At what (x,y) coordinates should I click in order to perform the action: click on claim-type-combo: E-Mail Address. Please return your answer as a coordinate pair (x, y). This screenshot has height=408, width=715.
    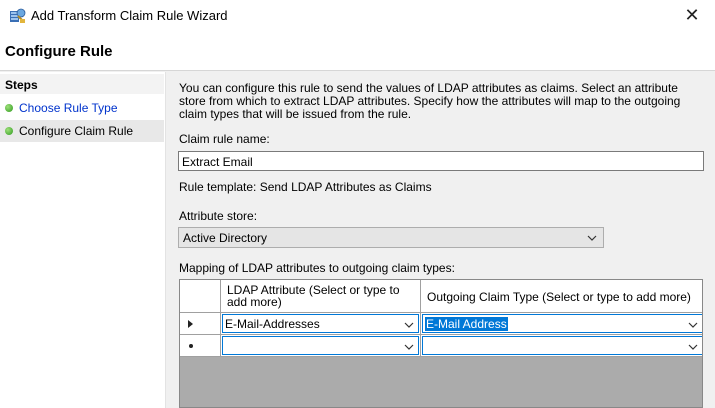
    Looking at the image, I should click on (562, 323).